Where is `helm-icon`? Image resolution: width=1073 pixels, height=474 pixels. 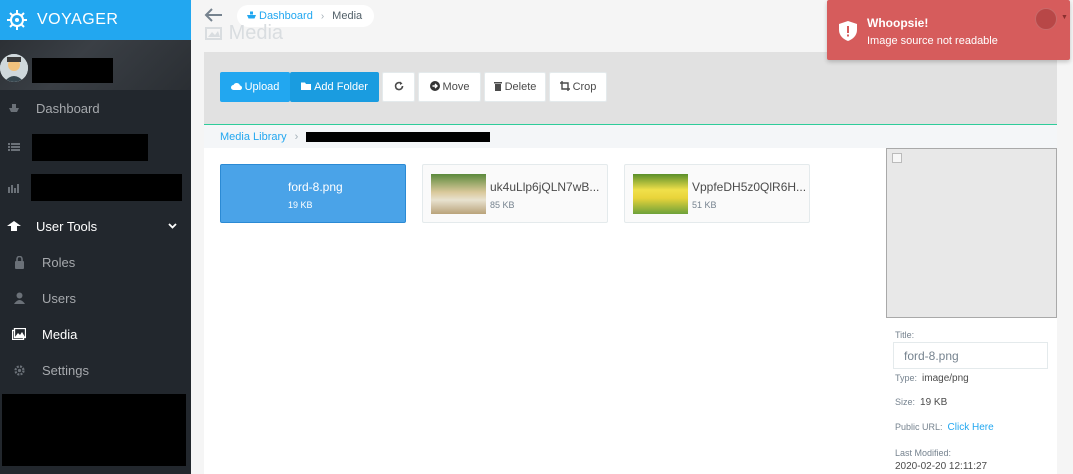
helm-icon is located at coordinates (17, 20).